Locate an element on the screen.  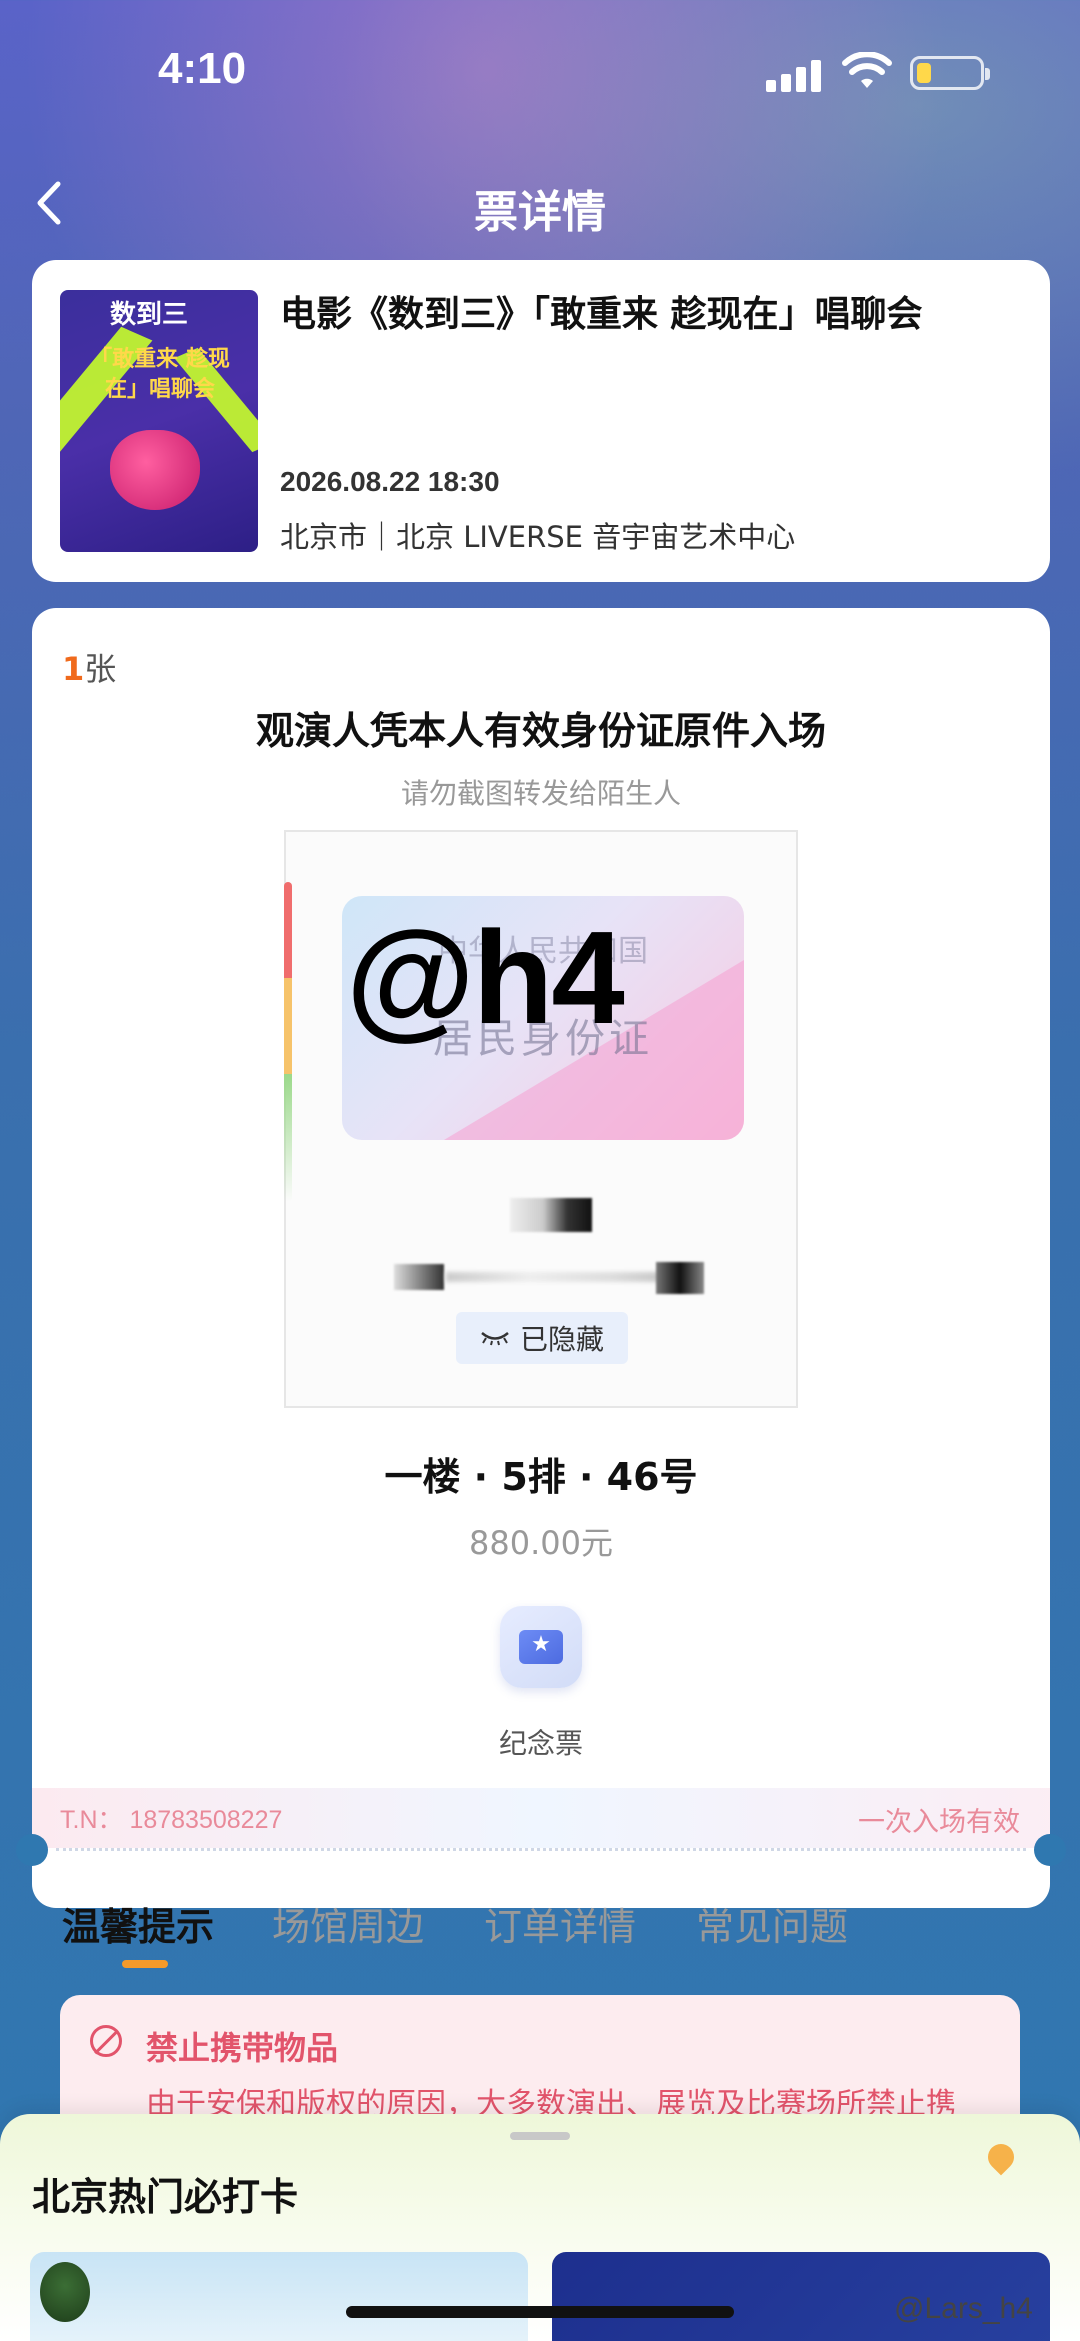
seat-info: 一楼 · 5排 · 46号 is located at coordinates (541, 1477).